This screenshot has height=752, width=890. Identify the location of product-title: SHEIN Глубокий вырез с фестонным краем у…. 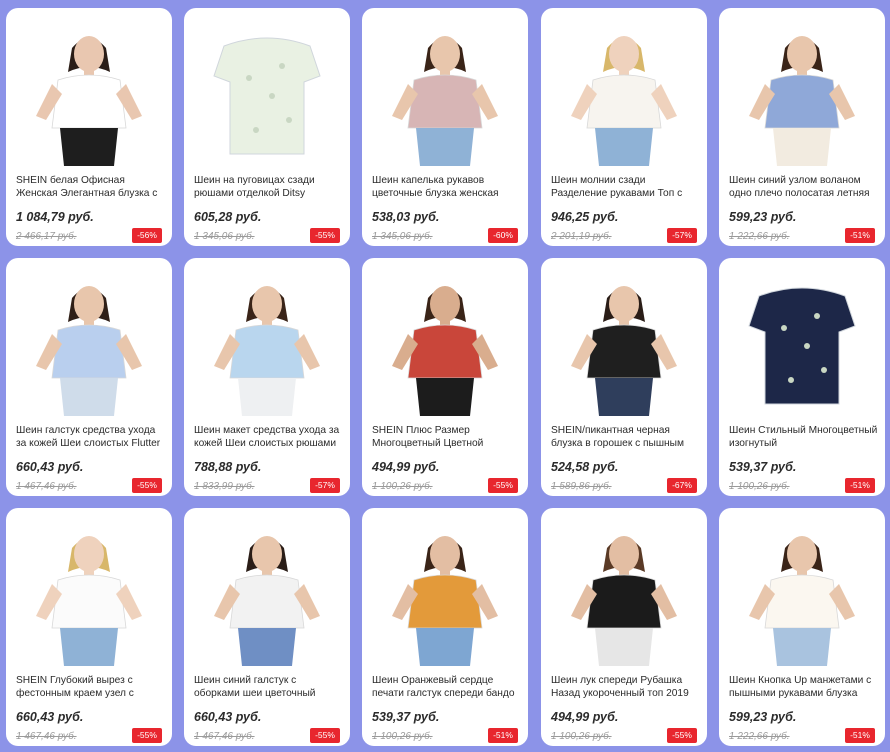
(91, 687).